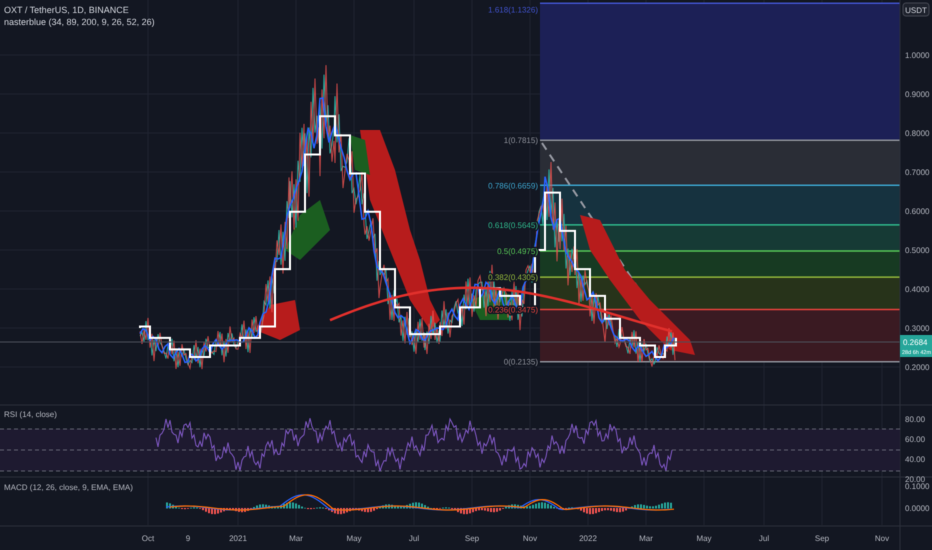 Image resolution: width=932 pixels, height=550 pixels. Describe the element at coordinates (915, 419) in the screenshot. I see `rsi-axis-label: 80.00` at that location.